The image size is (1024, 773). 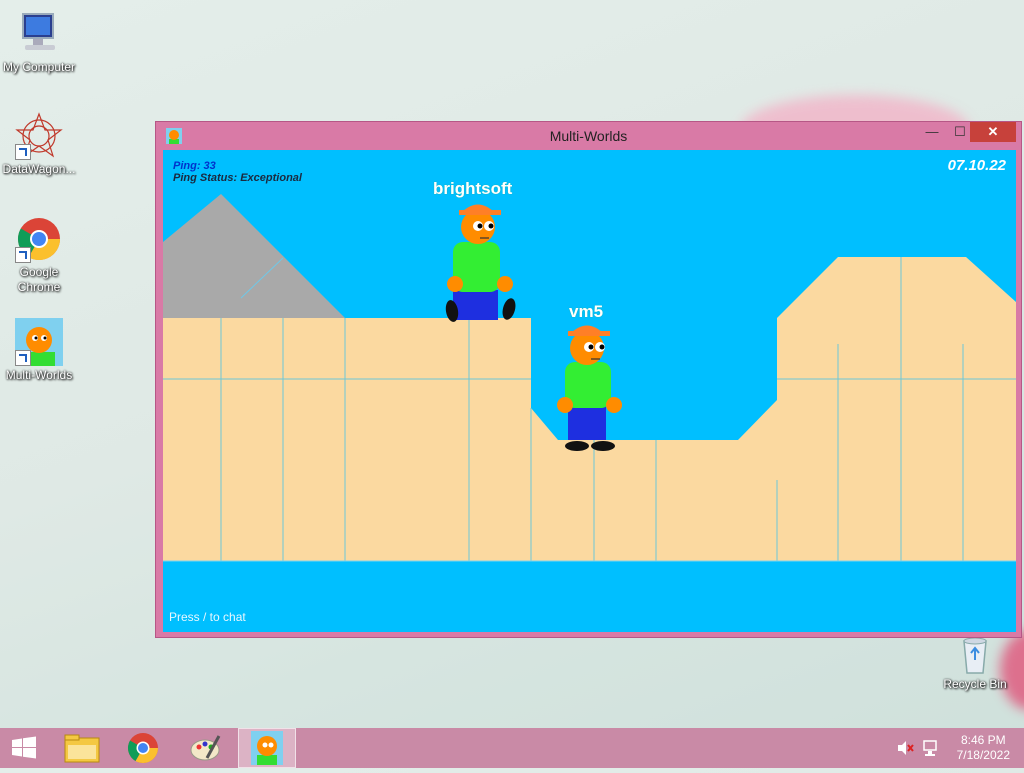 I want to click on desktop-icon-recycle-bin: Recycle Bin, so click(x=975, y=663).